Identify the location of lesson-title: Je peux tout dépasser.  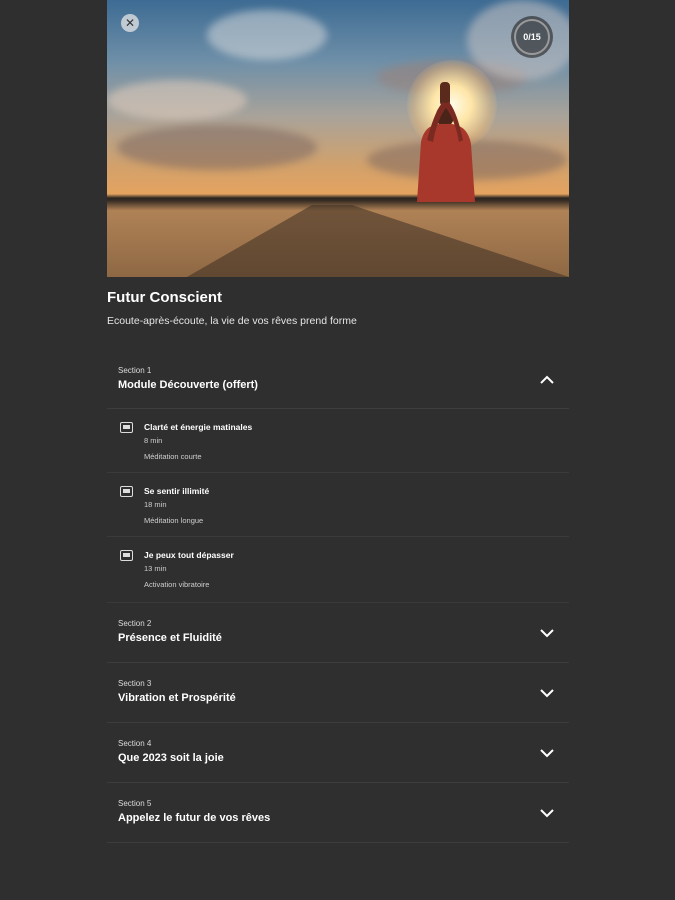
(189, 555).